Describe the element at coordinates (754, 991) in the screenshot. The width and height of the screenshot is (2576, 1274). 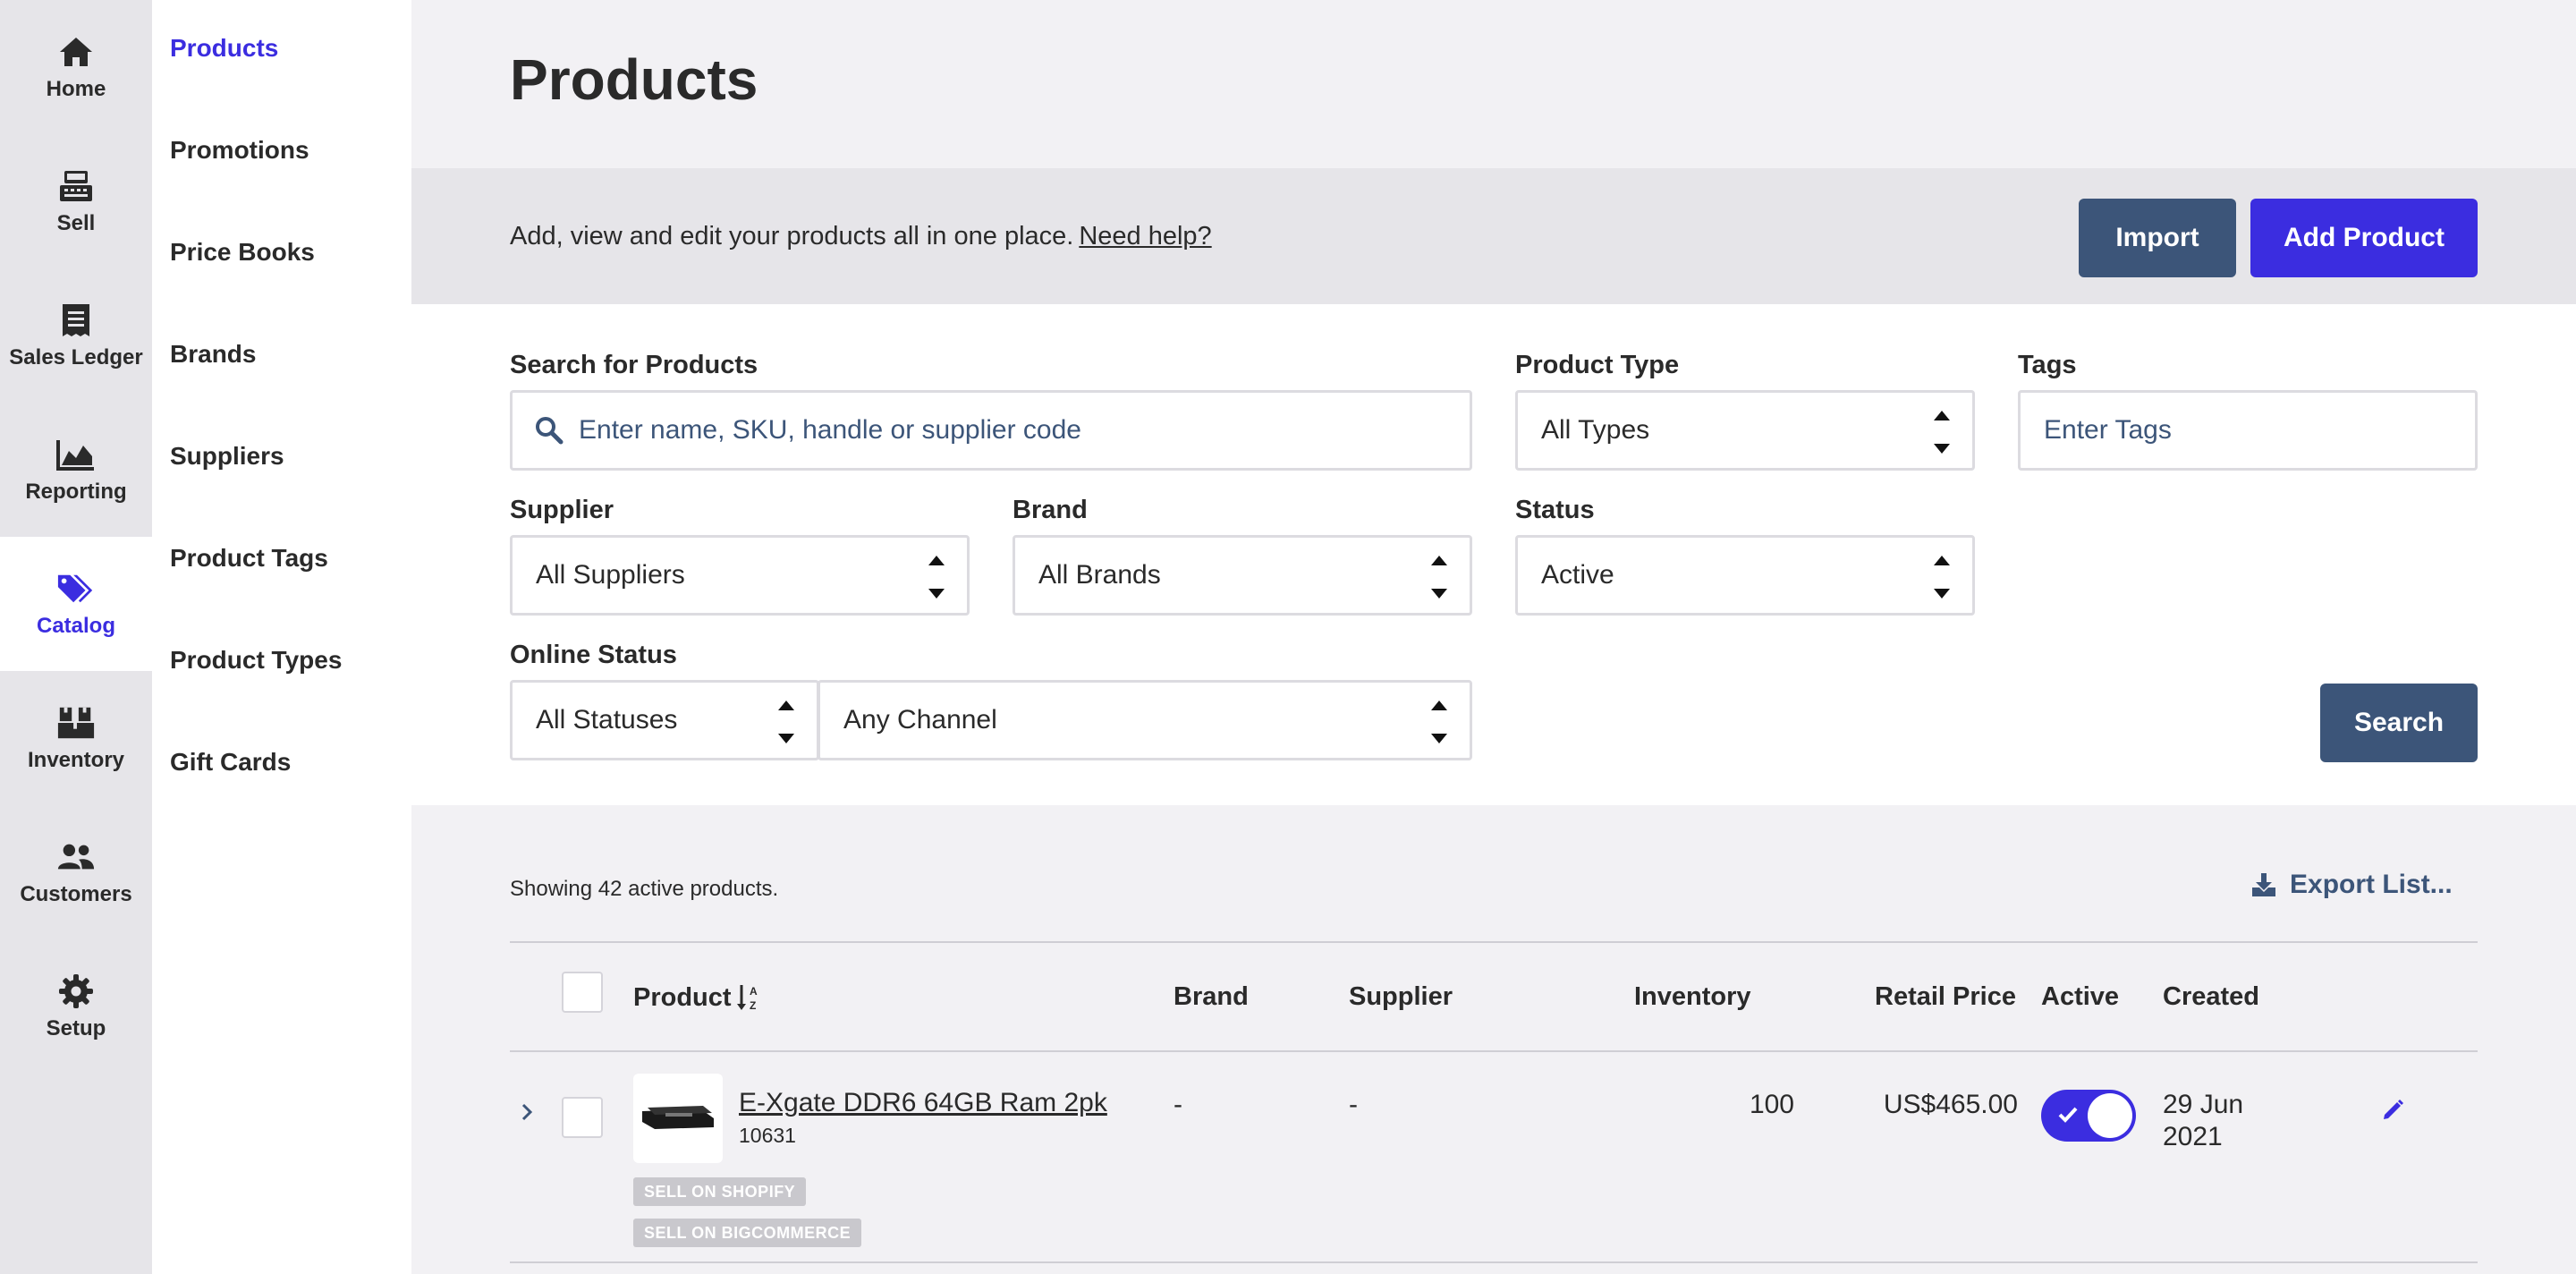
I see `svg-text: A` at that location.